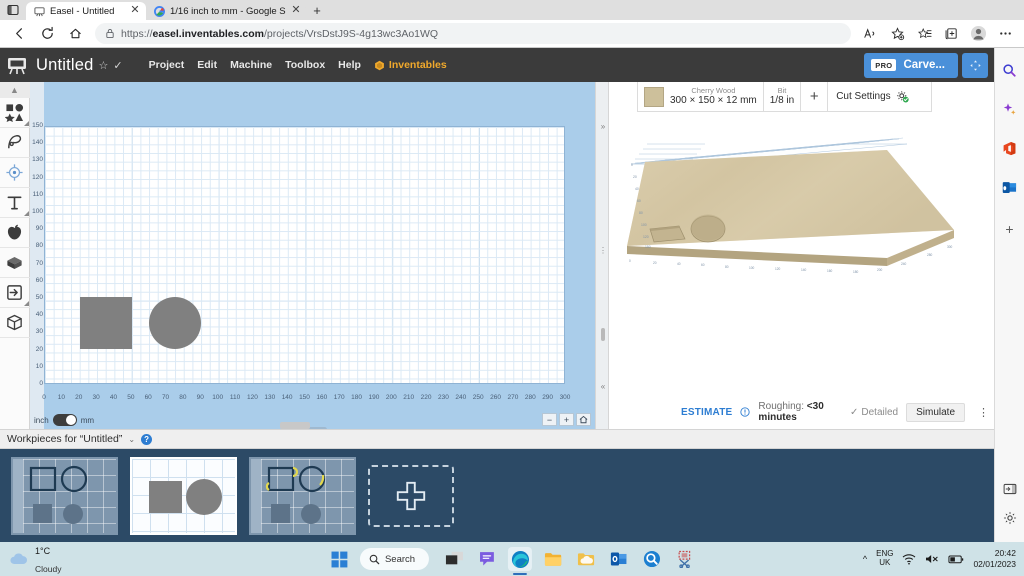  What do you see at coordinates (19, 34) in the screenshot?
I see `back-icon` at bounding box center [19, 34].